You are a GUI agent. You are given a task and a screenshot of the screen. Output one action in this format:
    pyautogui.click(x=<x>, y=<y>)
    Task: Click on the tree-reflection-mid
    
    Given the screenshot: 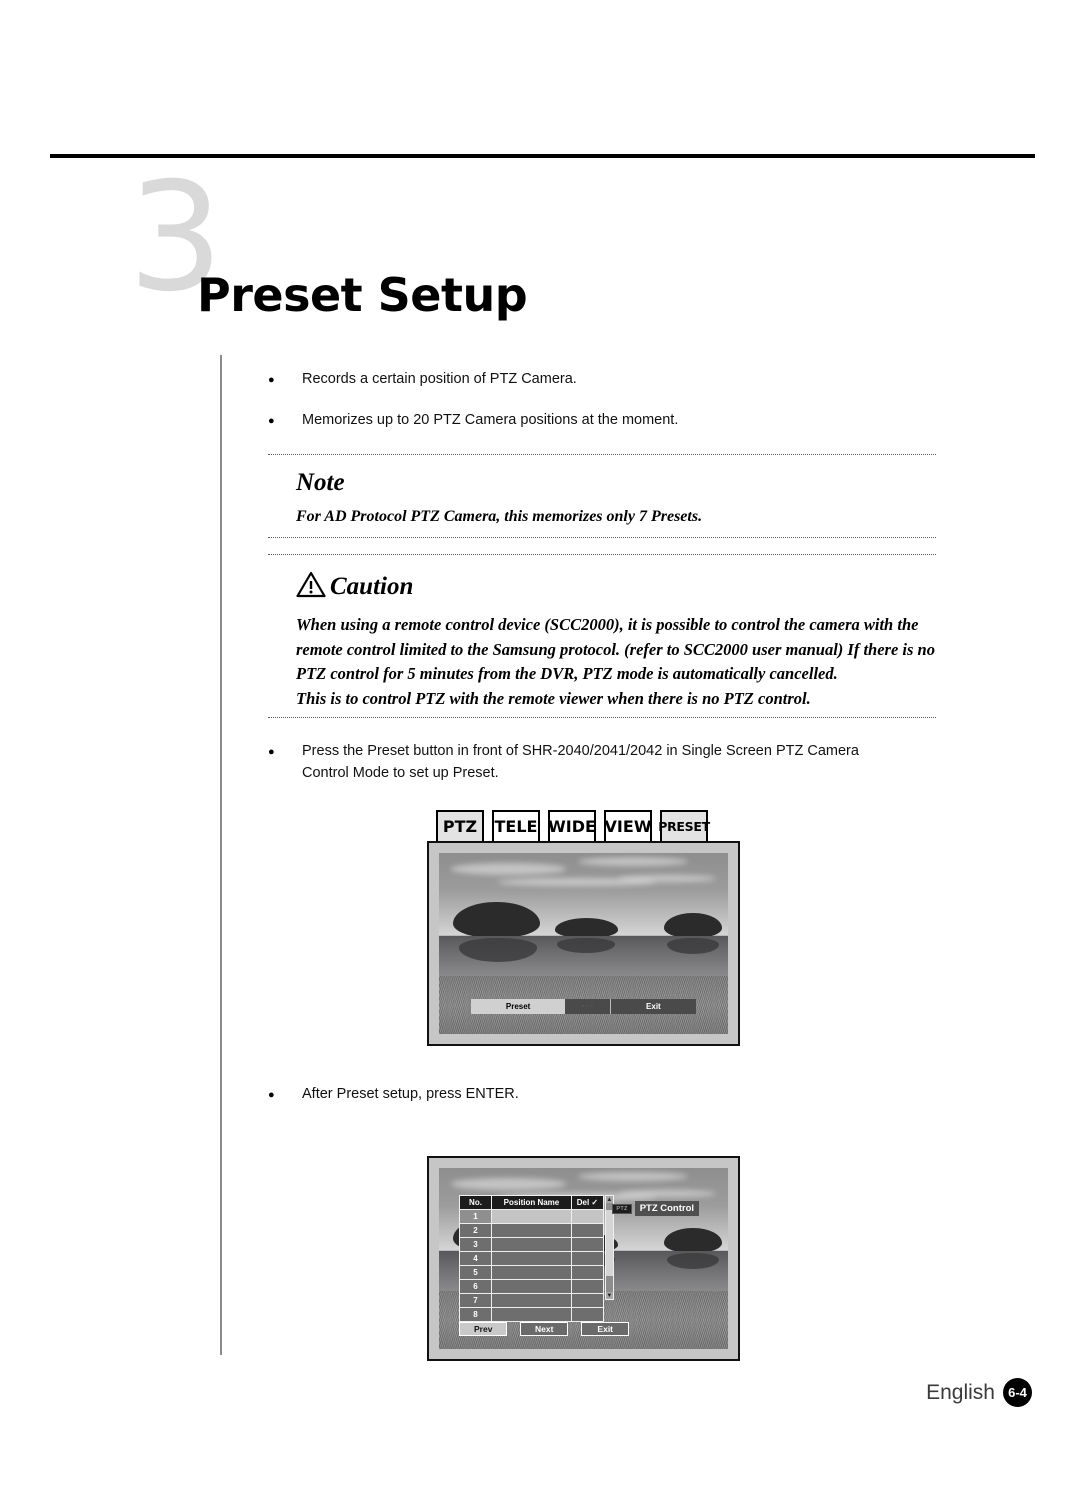 What is the action you would take?
    pyautogui.click(x=586, y=945)
    